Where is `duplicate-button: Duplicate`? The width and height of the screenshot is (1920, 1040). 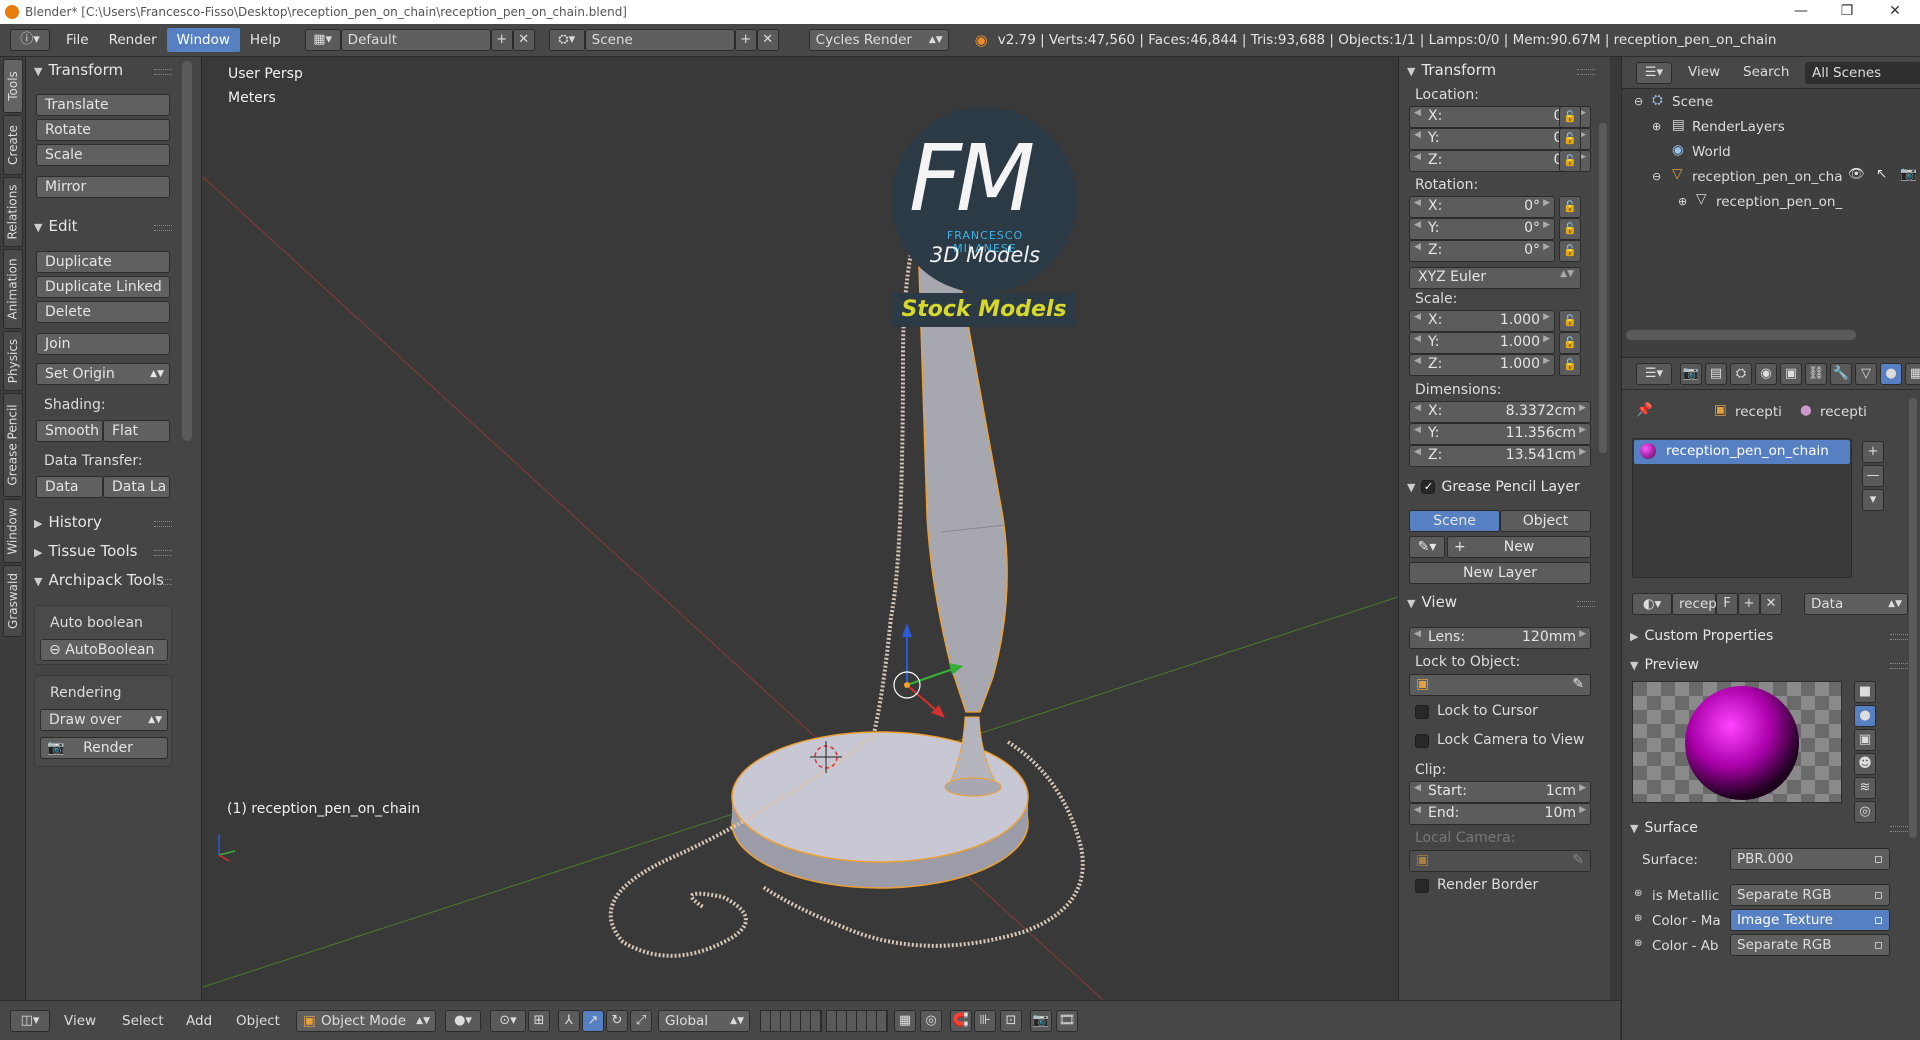 duplicate-button: Duplicate is located at coordinates (103, 262).